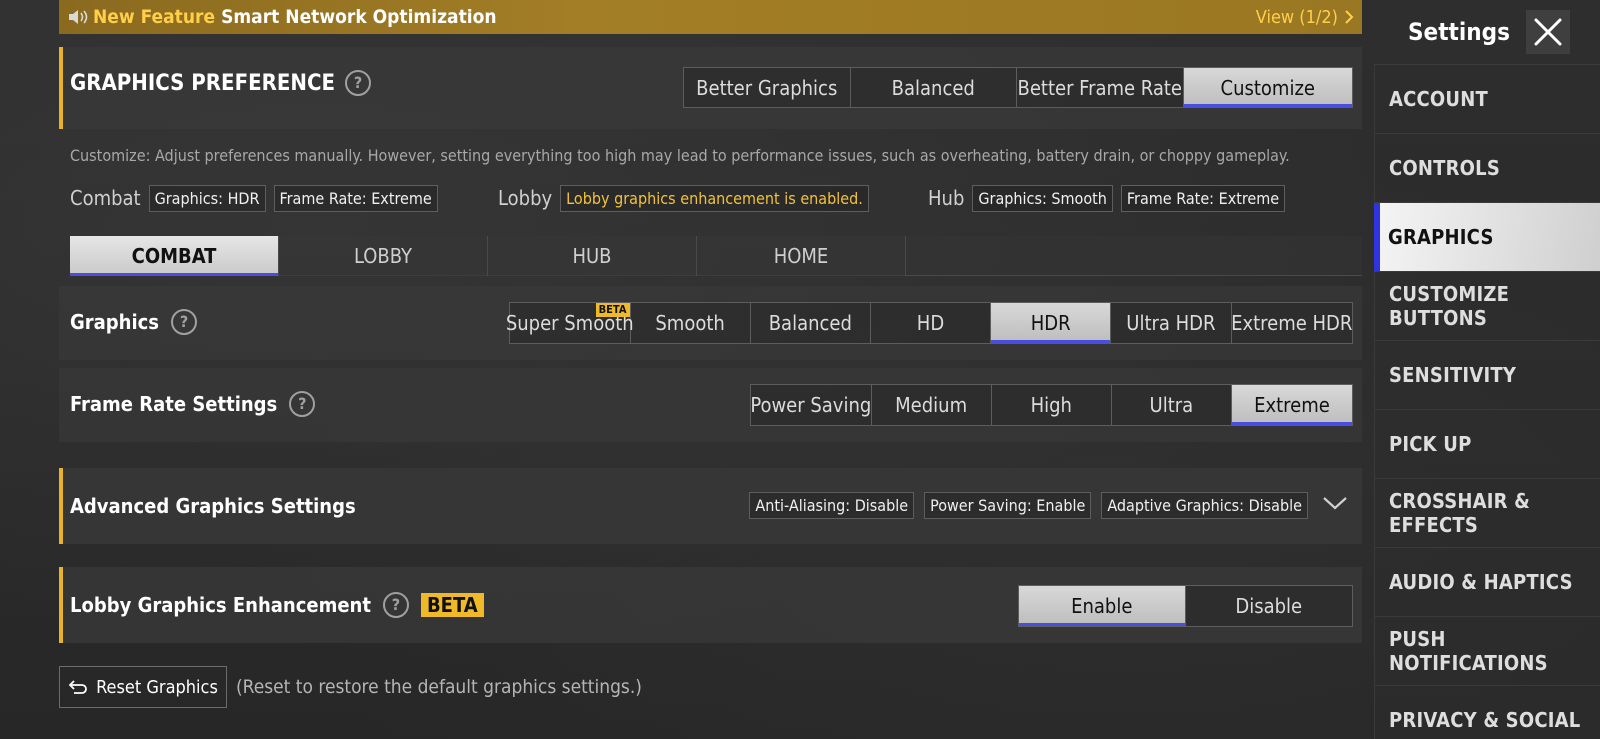 The width and height of the screenshot is (1600, 739). I want to click on tab-lobby: LOBBY, so click(383, 256).